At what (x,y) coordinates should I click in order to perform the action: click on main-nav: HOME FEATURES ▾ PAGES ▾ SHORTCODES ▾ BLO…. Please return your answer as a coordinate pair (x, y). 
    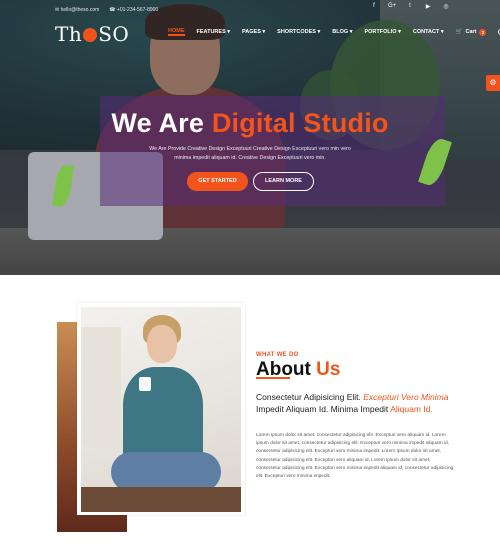
    Looking at the image, I should click on (334, 32).